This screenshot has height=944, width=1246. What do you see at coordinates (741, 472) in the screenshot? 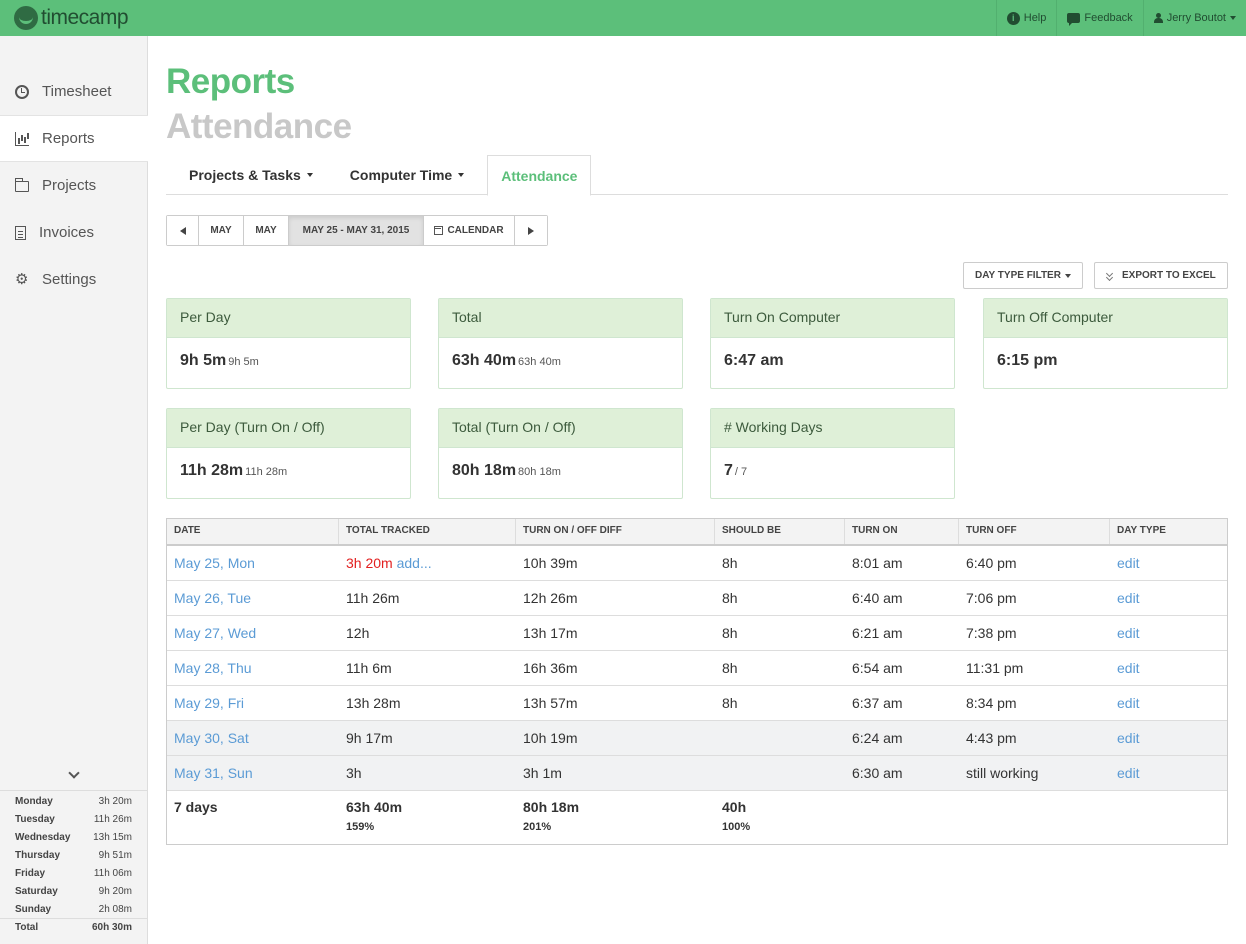
I see `card-subvalue: / 7` at bounding box center [741, 472].